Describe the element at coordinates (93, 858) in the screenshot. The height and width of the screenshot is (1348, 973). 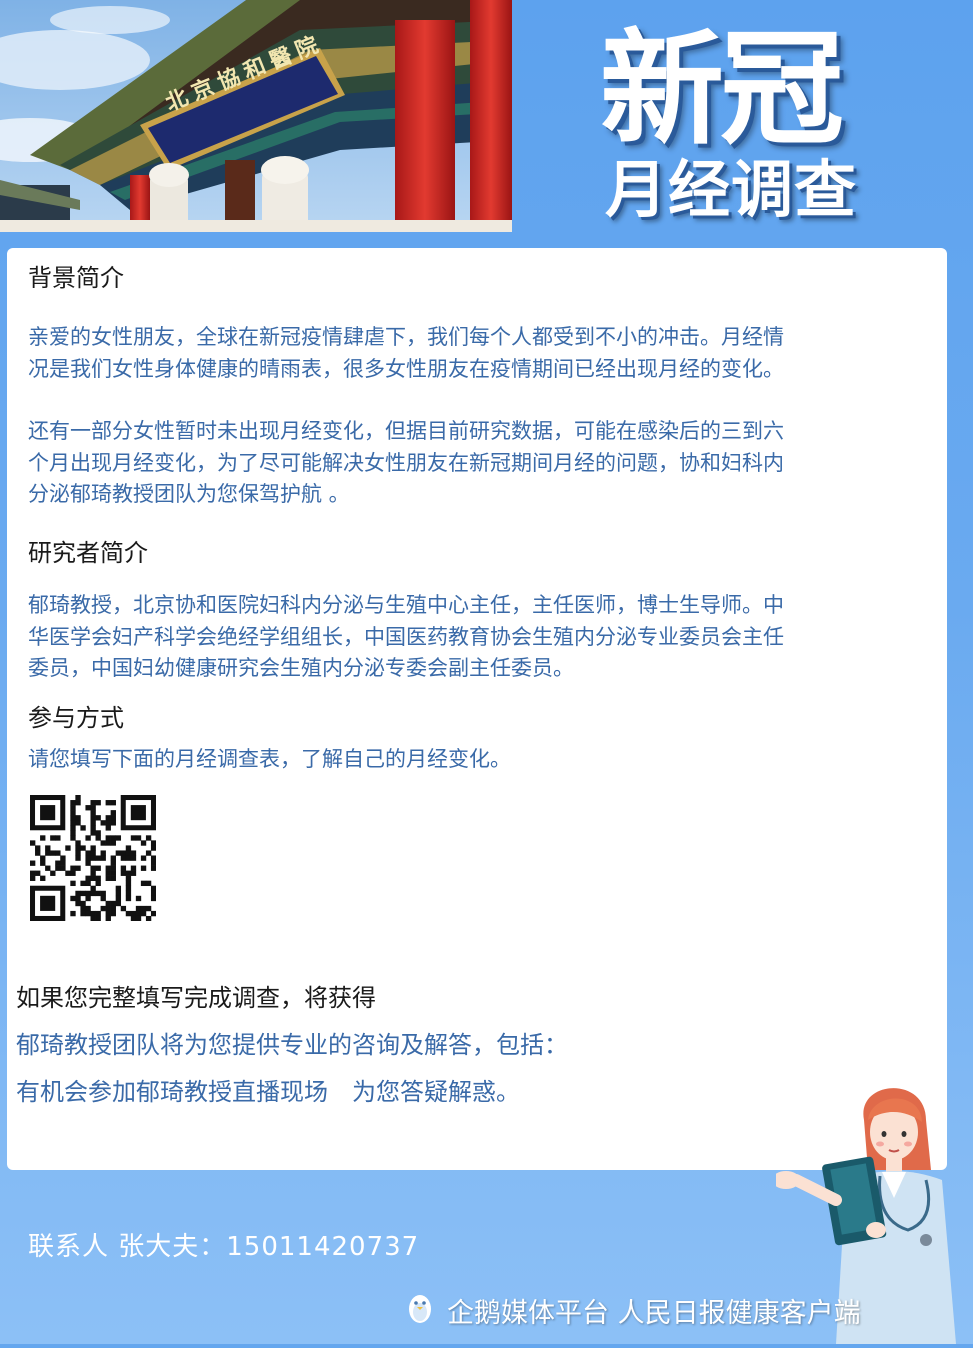
I see `survey-qr-code` at that location.